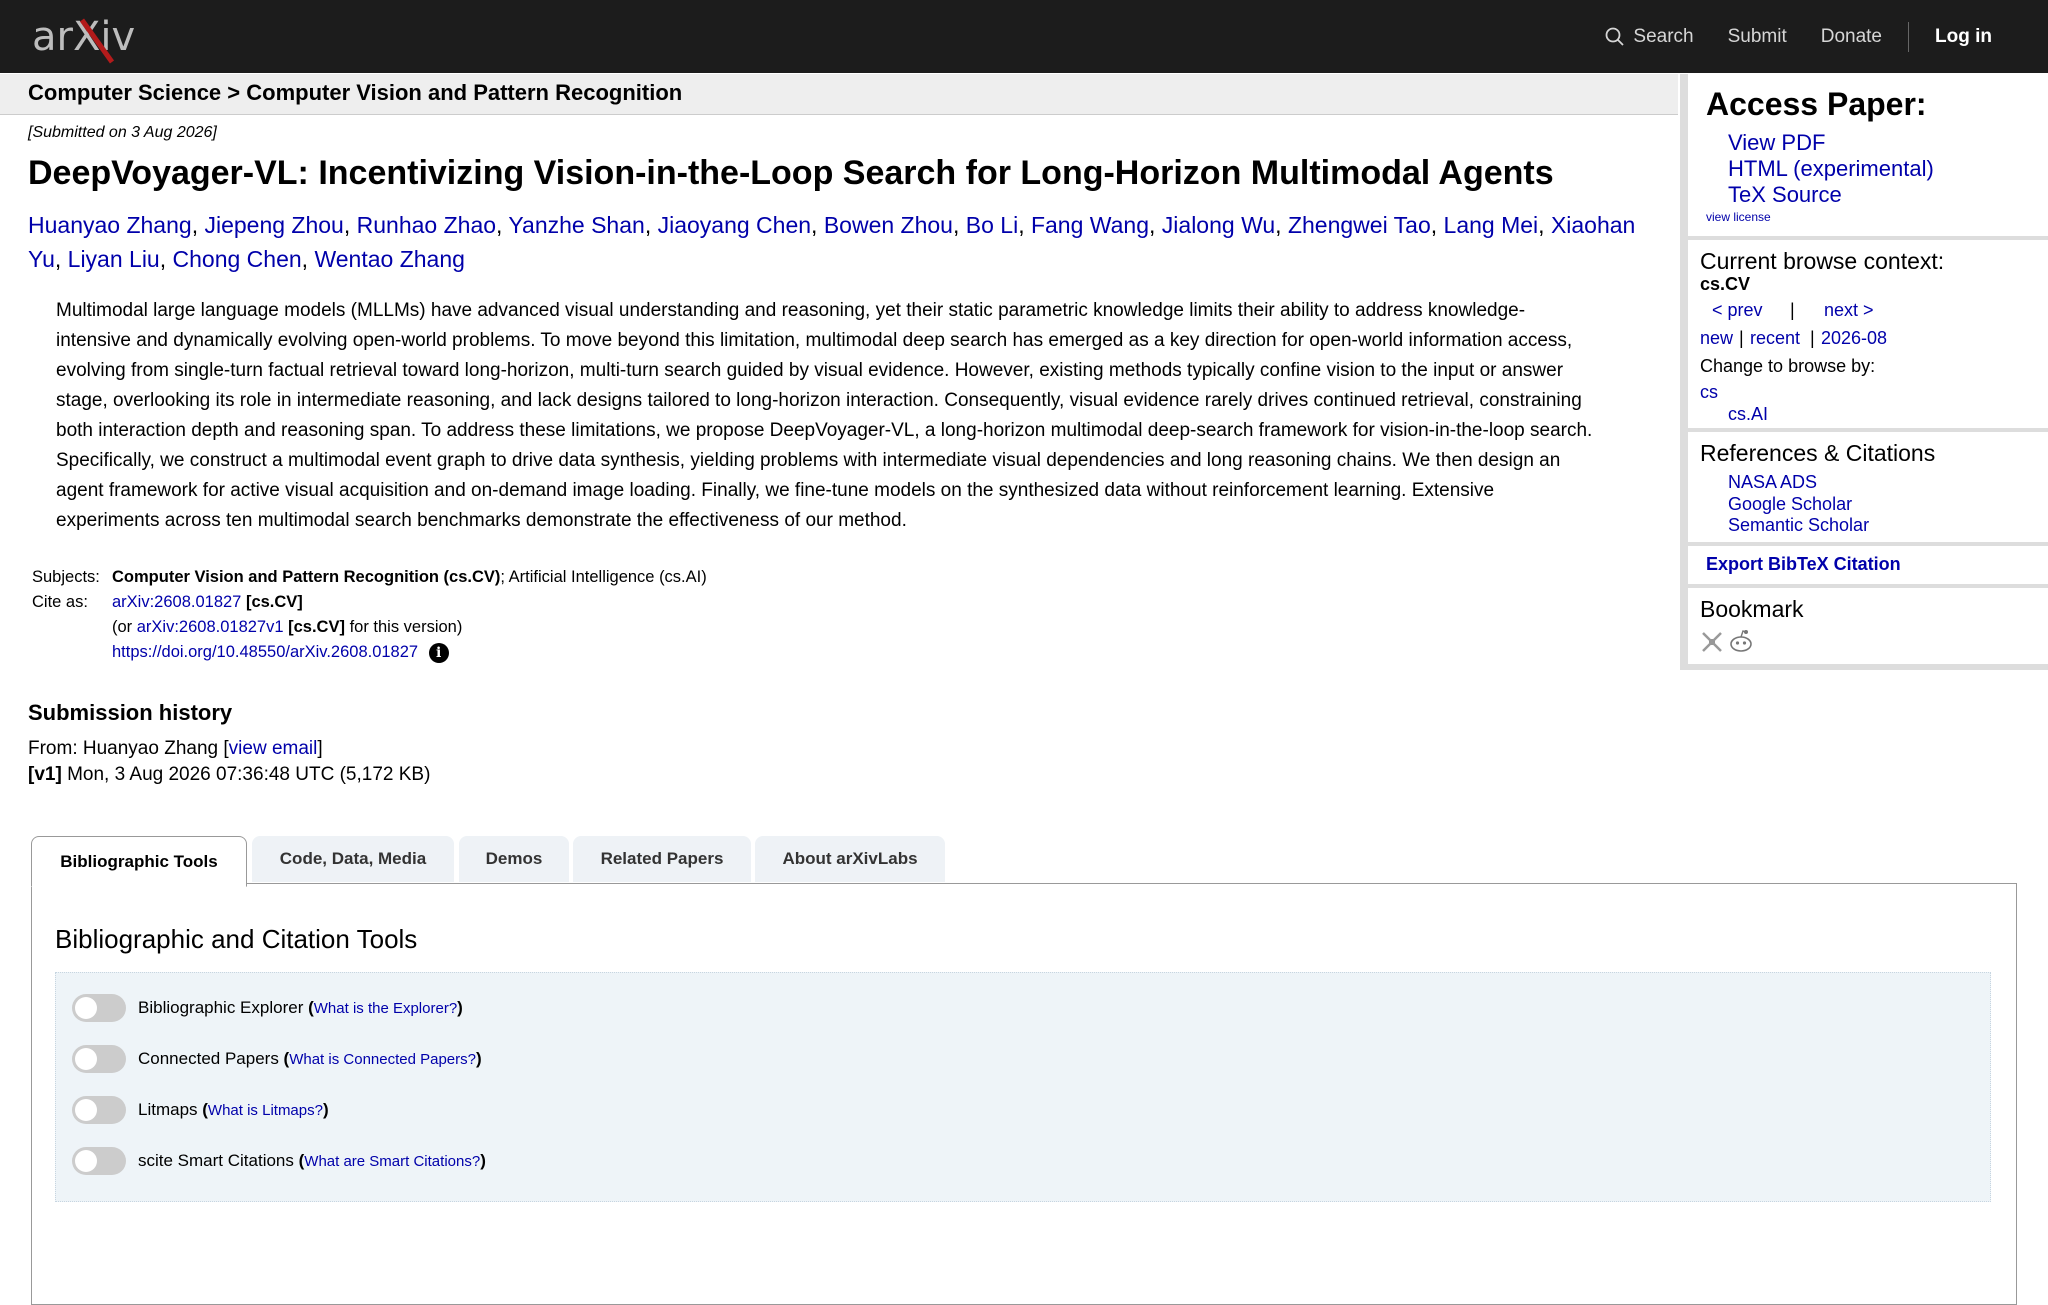  Describe the element at coordinates (1024, 36) in the screenshot. I see `top-header: arXiv Search Submit Donate Log in` at that location.